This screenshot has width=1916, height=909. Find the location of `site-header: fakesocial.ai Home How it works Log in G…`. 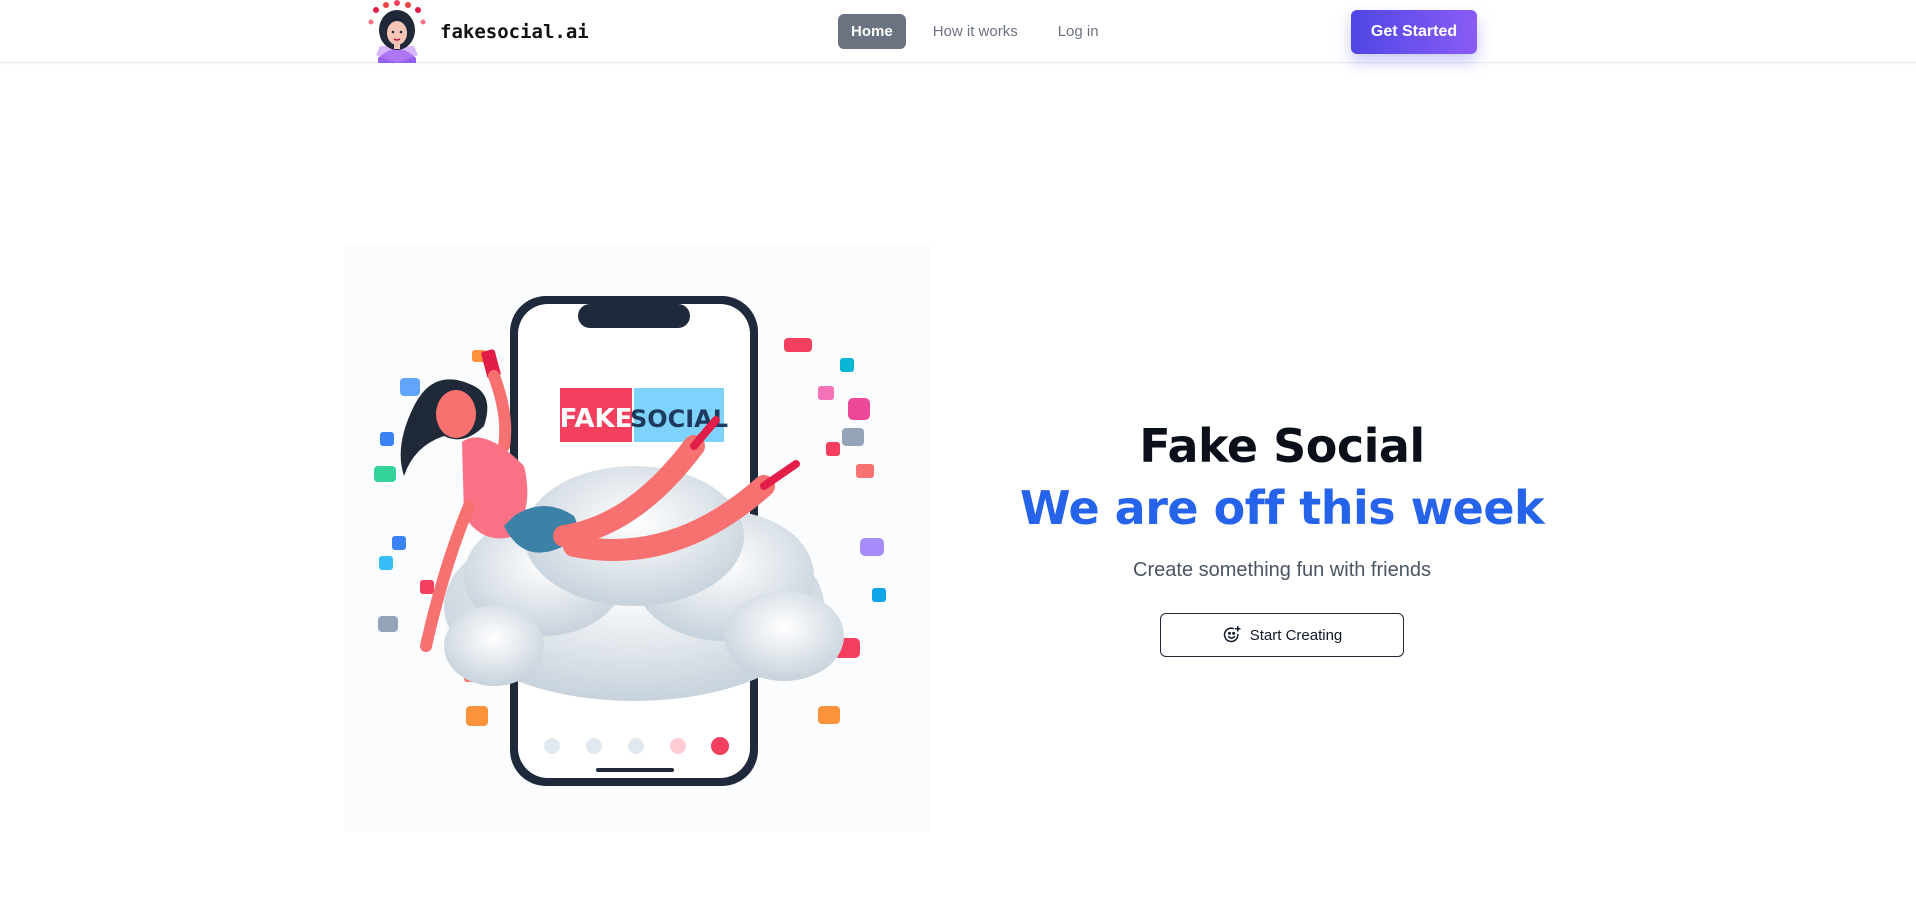

site-header: fakesocial.ai Home How it works Log in G… is located at coordinates (958, 31).